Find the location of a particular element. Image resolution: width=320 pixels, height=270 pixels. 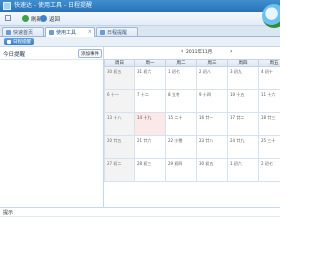

refresh-icon is located at coordinates (25, 18).